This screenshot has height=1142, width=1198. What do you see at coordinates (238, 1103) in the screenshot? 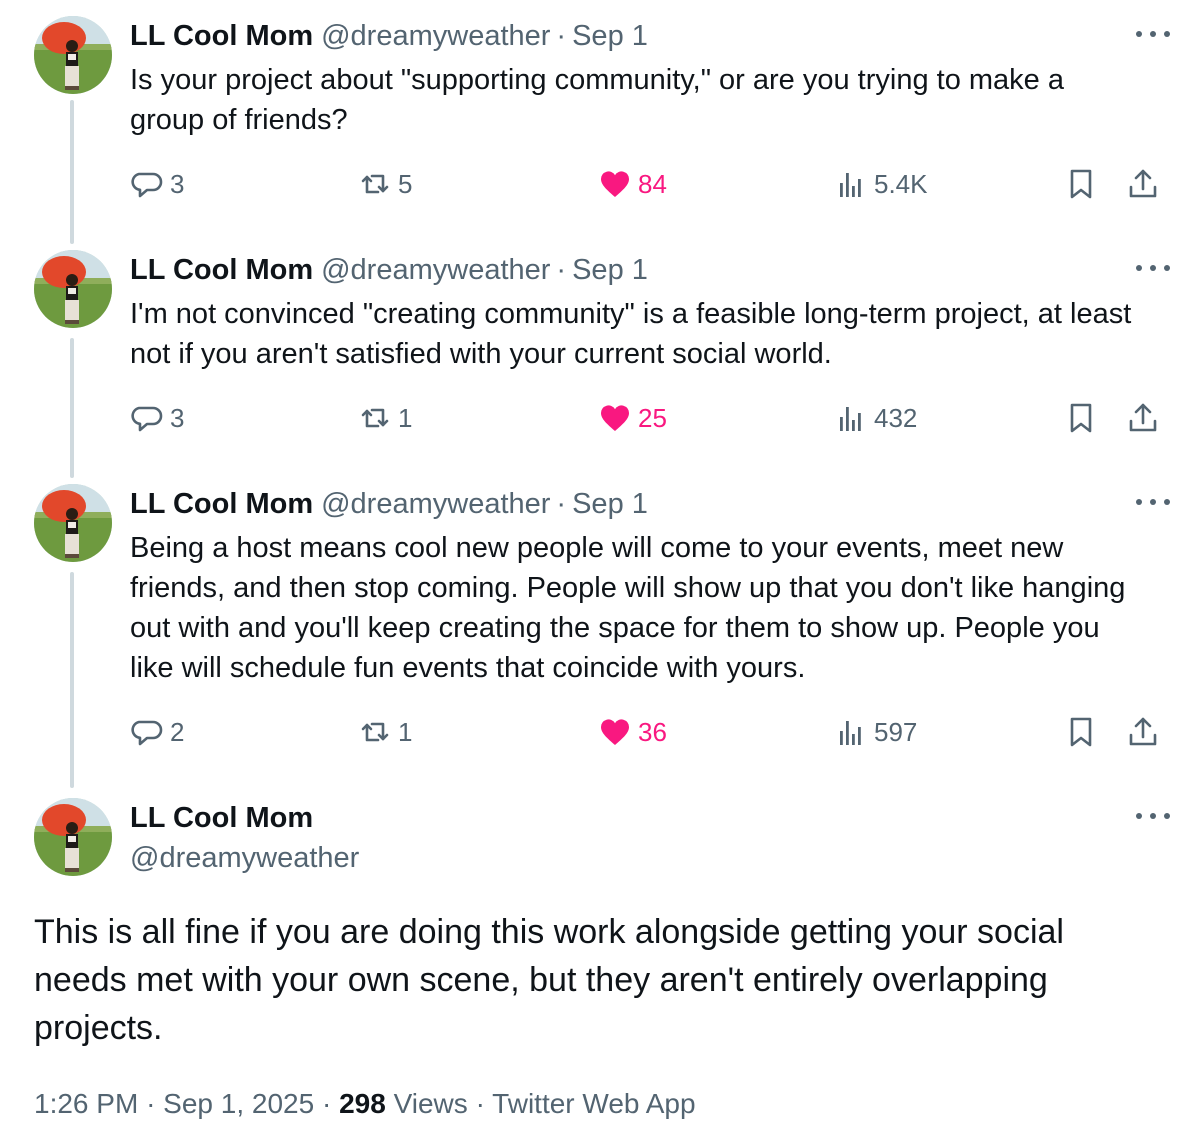
I see `tweet-date: Sep 1, 2025` at bounding box center [238, 1103].